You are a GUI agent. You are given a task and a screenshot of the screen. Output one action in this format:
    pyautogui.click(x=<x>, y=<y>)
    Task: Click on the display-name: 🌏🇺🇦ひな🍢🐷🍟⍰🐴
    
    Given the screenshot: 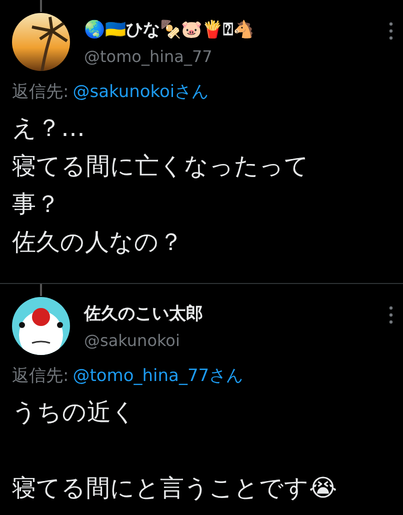 What is the action you would take?
    pyautogui.click(x=229, y=29)
    